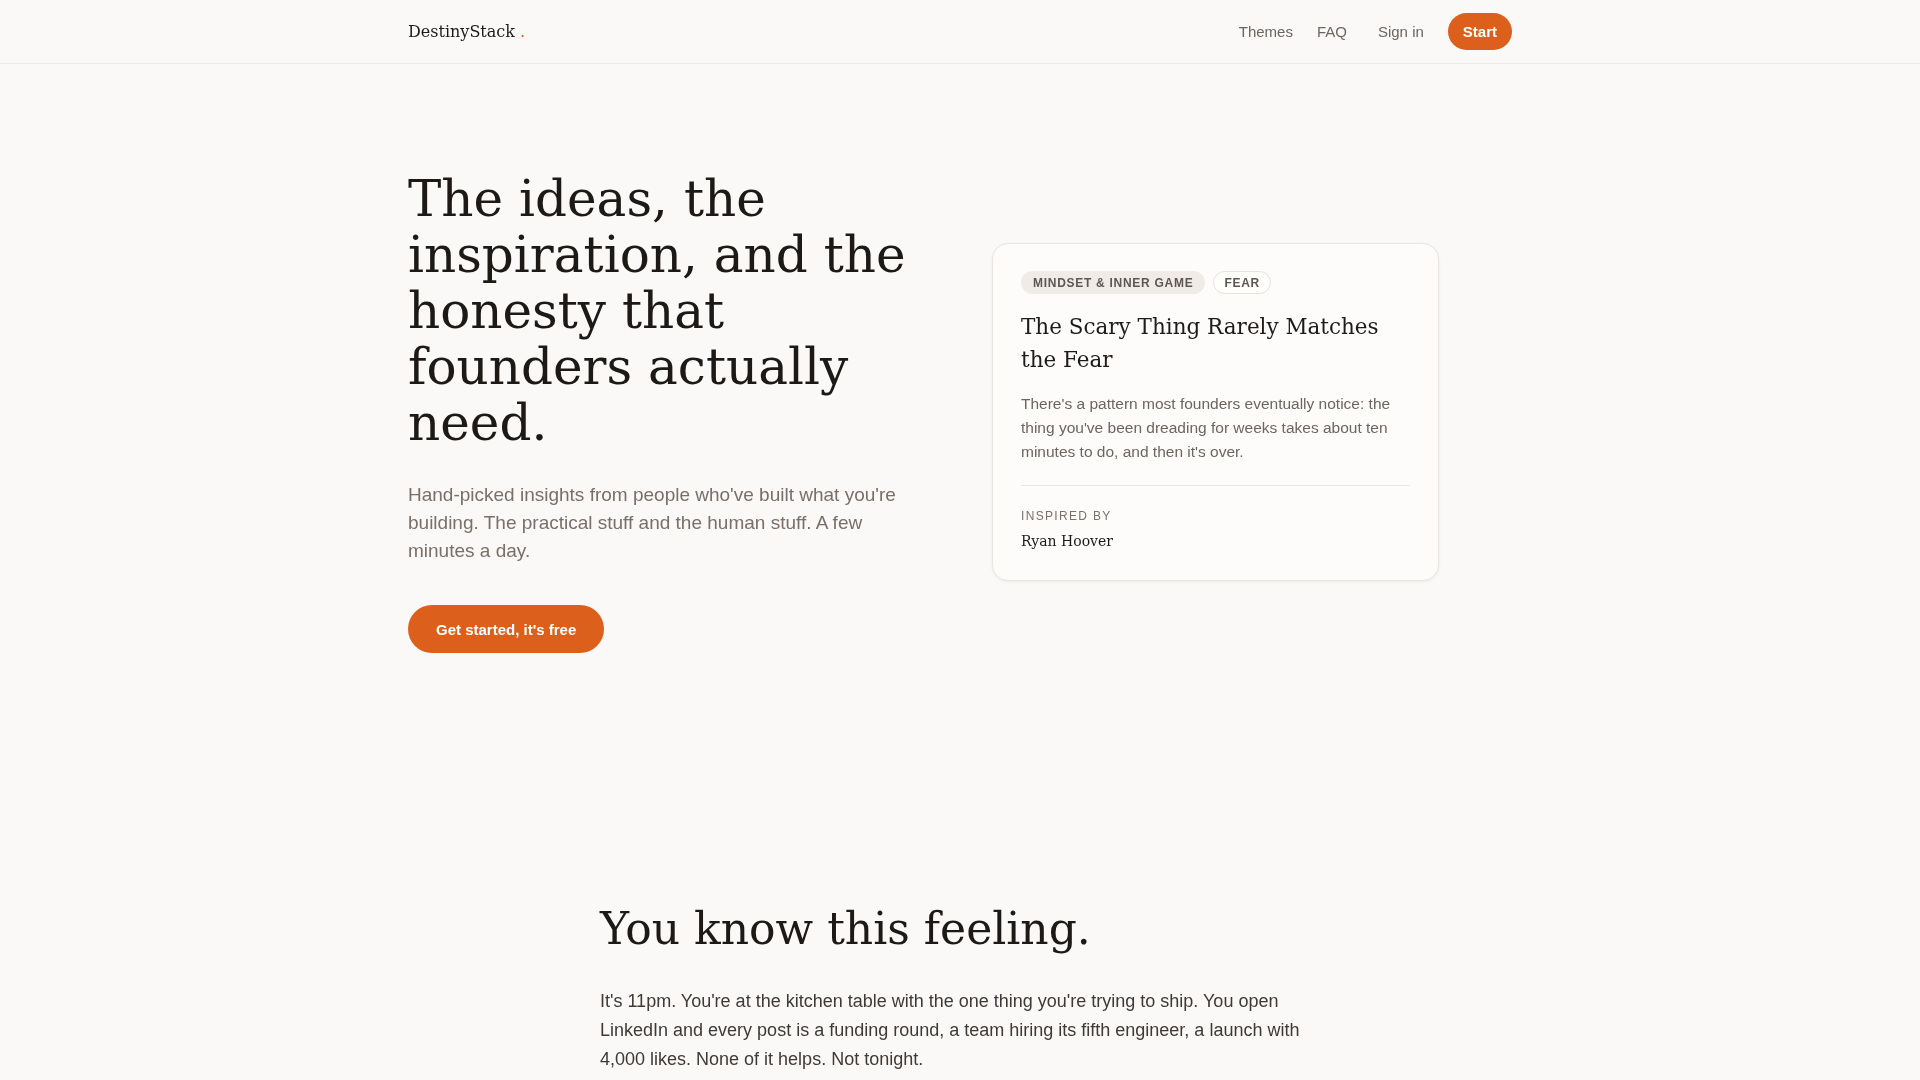 Image resolution: width=1920 pixels, height=1080 pixels. I want to click on logo-link: DestinyStack ., so click(467, 31).